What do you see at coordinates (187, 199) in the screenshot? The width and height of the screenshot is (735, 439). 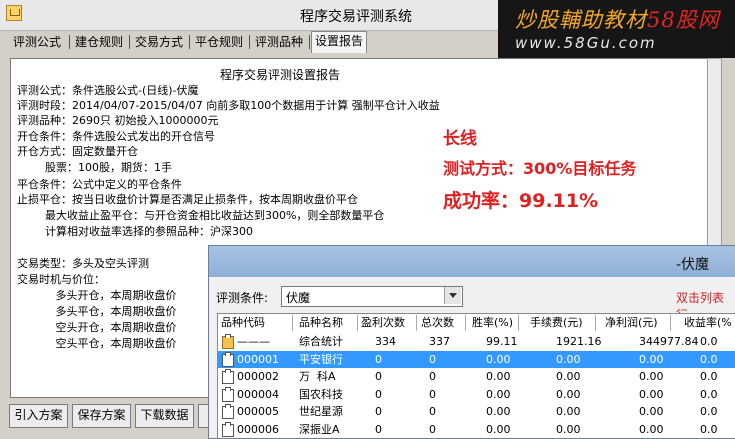 I see `report-line: 止损平仓：按当日收盘价计算是否满足止损条件，按本周期收盘价平仓` at bounding box center [187, 199].